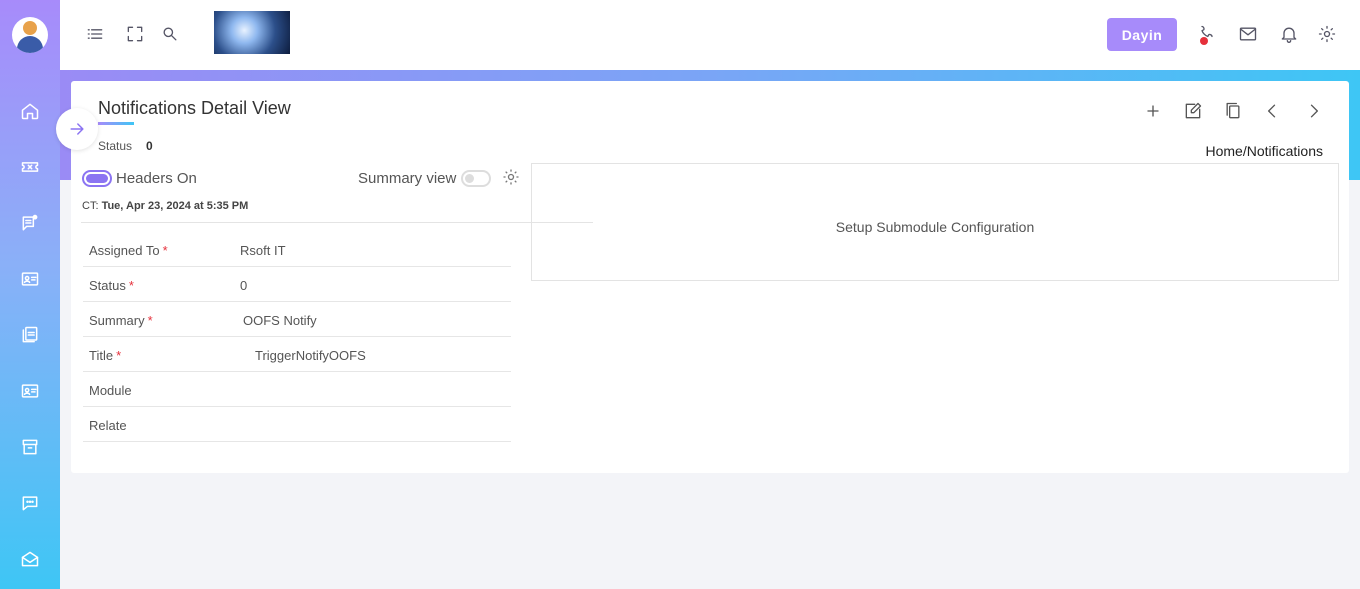 This screenshot has height=589, width=1360. What do you see at coordinates (1265, 151) in the screenshot?
I see `breadcrumb: Home/Notifications` at bounding box center [1265, 151].